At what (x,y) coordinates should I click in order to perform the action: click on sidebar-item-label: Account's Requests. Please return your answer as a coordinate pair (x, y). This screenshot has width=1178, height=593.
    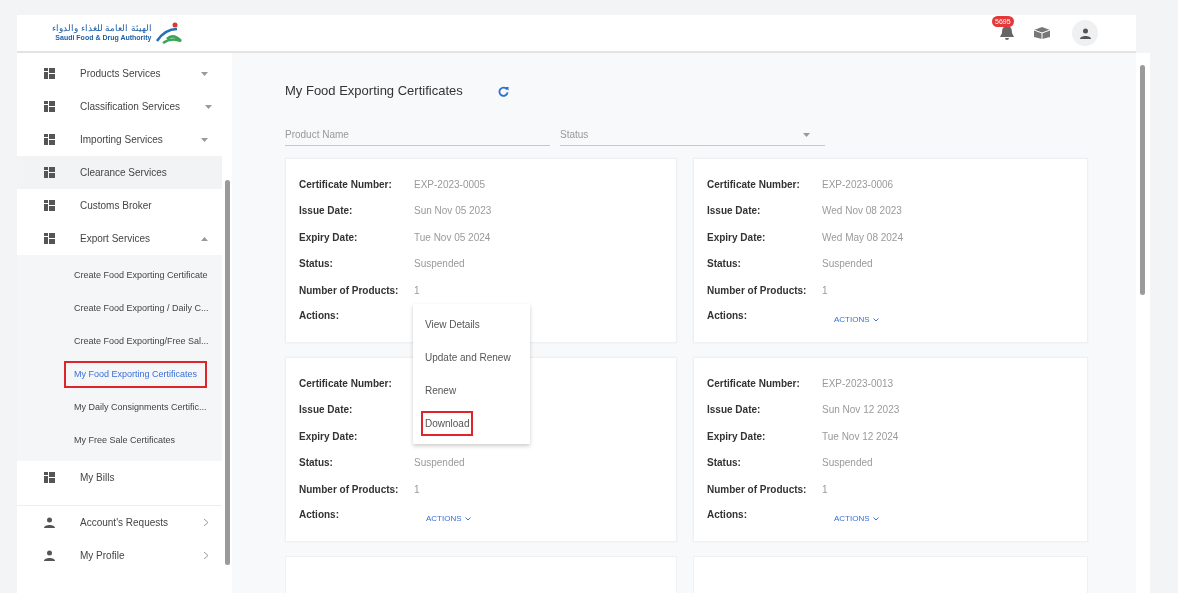
    Looking at the image, I should click on (125, 523).